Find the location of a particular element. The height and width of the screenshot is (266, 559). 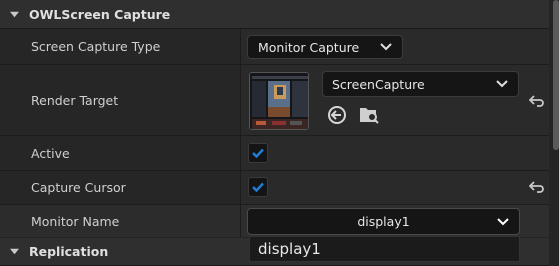

capture-cursor-checkbox is located at coordinates (258, 187).